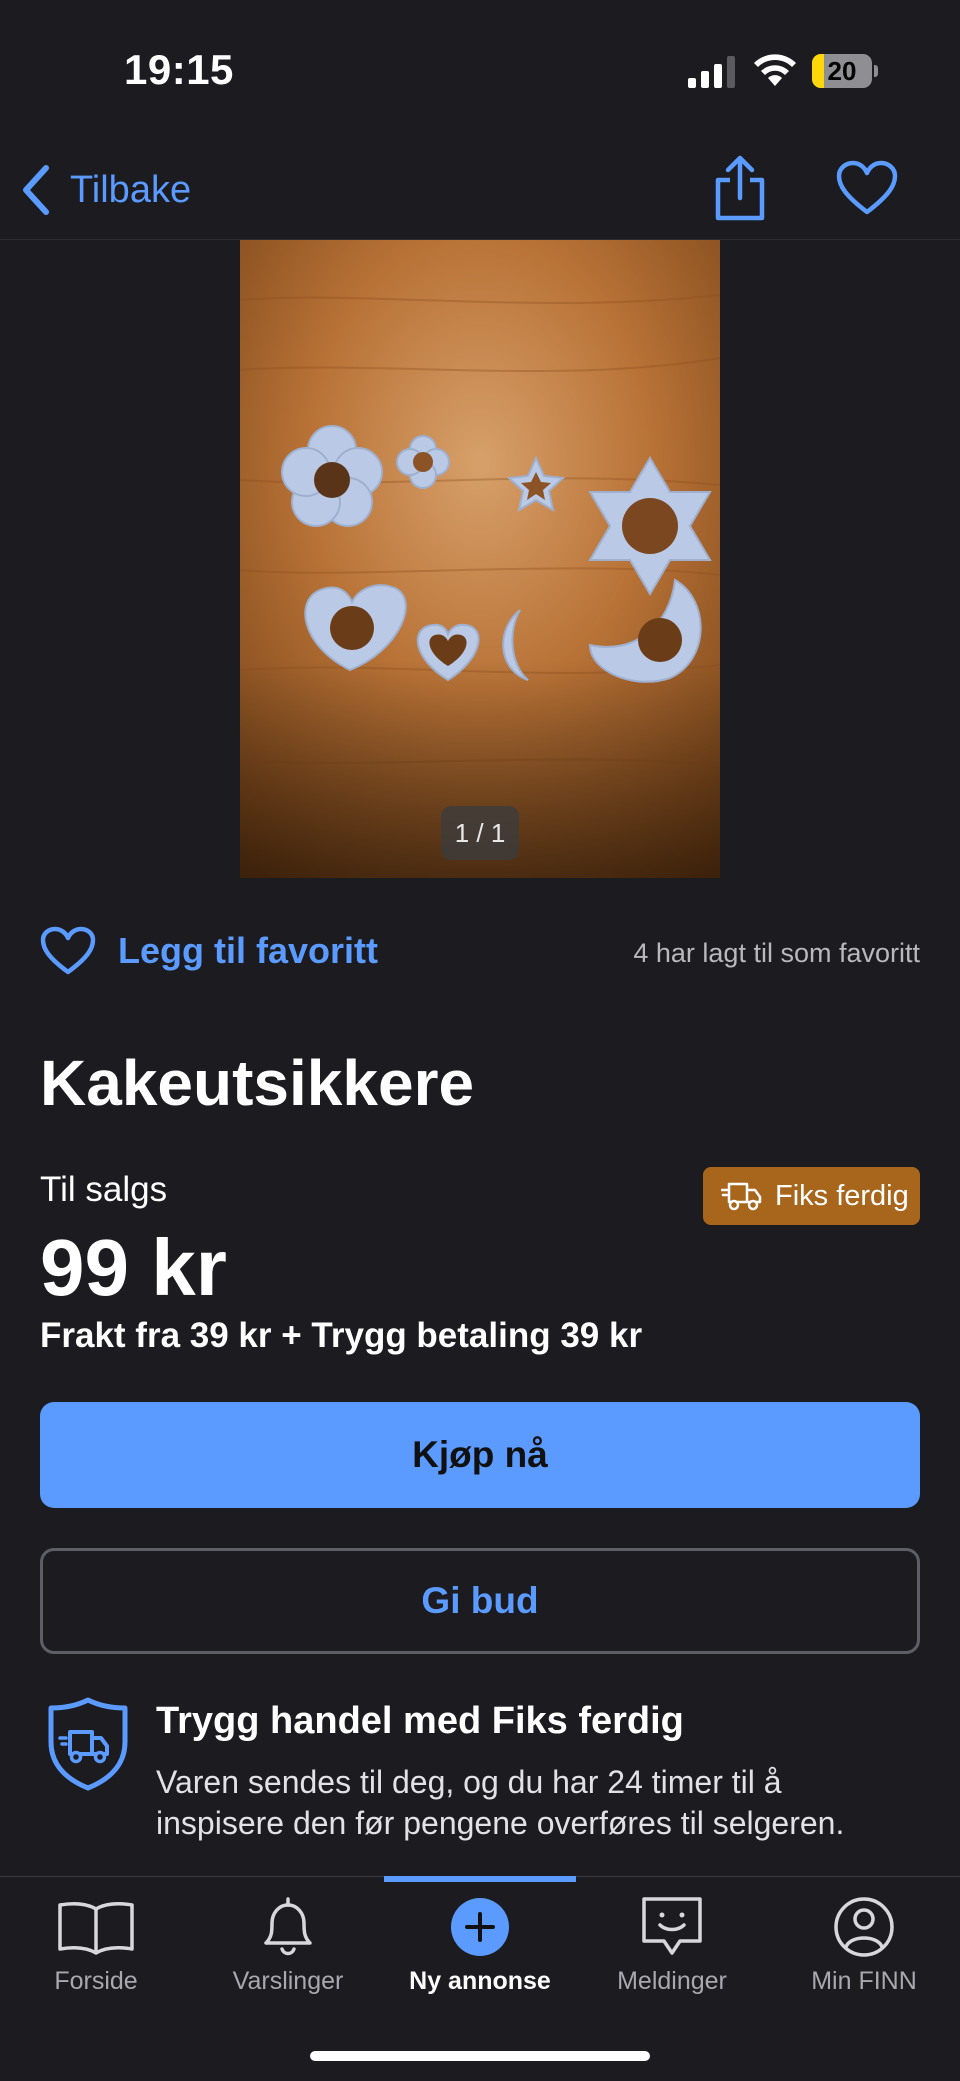  What do you see at coordinates (711, 72) in the screenshot?
I see `cellular-signal-icon` at bounding box center [711, 72].